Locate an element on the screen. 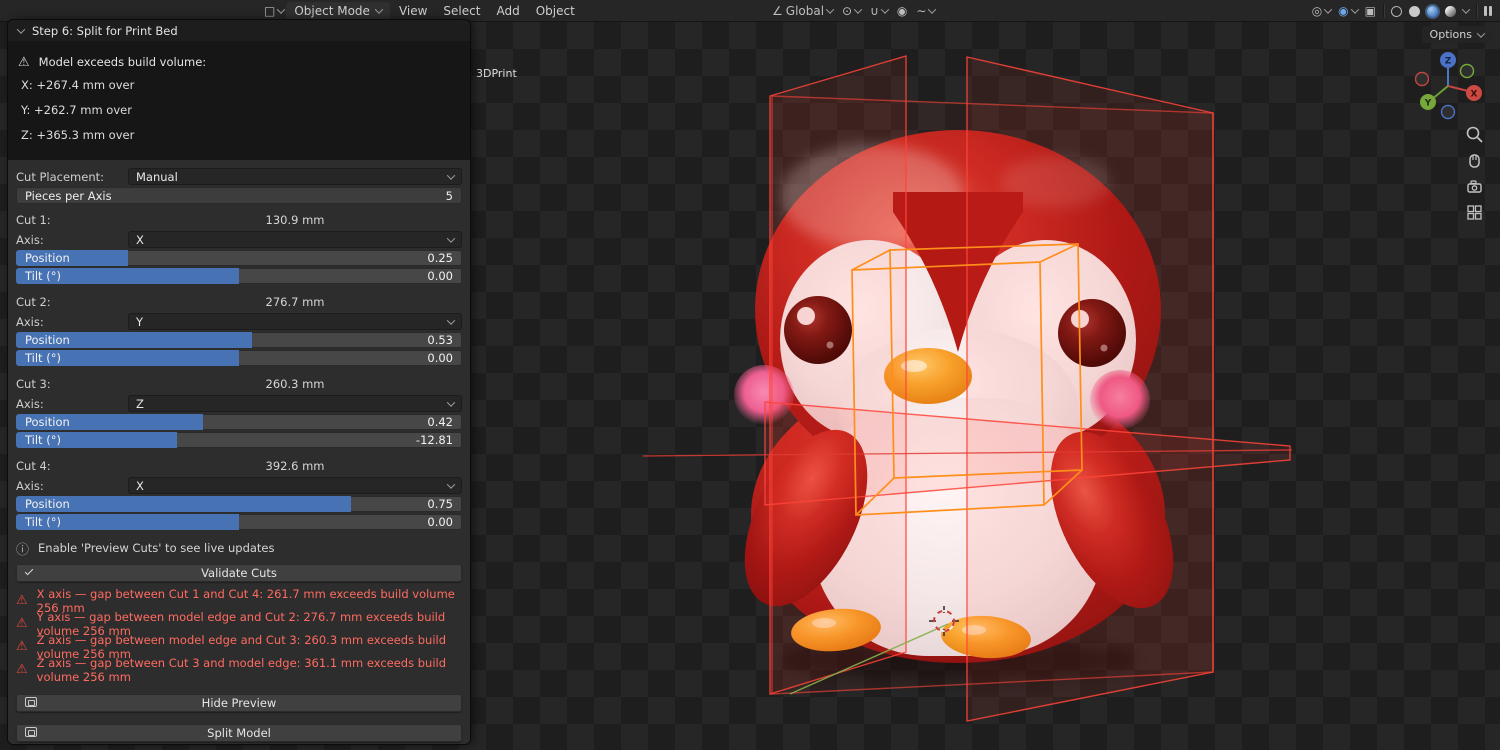 This screenshot has width=1500, height=750. warning-line-y: Y: +262.7 mm over is located at coordinates (76, 110).